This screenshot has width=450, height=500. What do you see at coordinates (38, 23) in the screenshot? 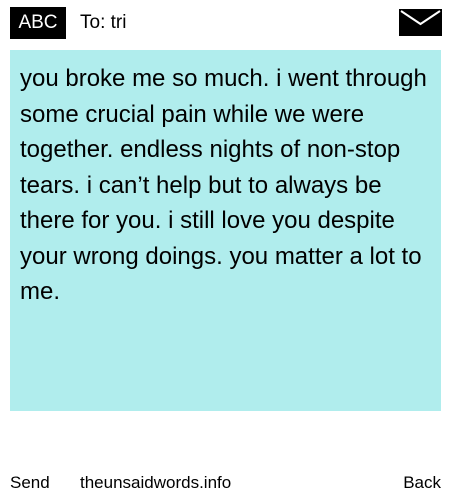
I see `keyboard-mode-badge: ABC` at bounding box center [38, 23].